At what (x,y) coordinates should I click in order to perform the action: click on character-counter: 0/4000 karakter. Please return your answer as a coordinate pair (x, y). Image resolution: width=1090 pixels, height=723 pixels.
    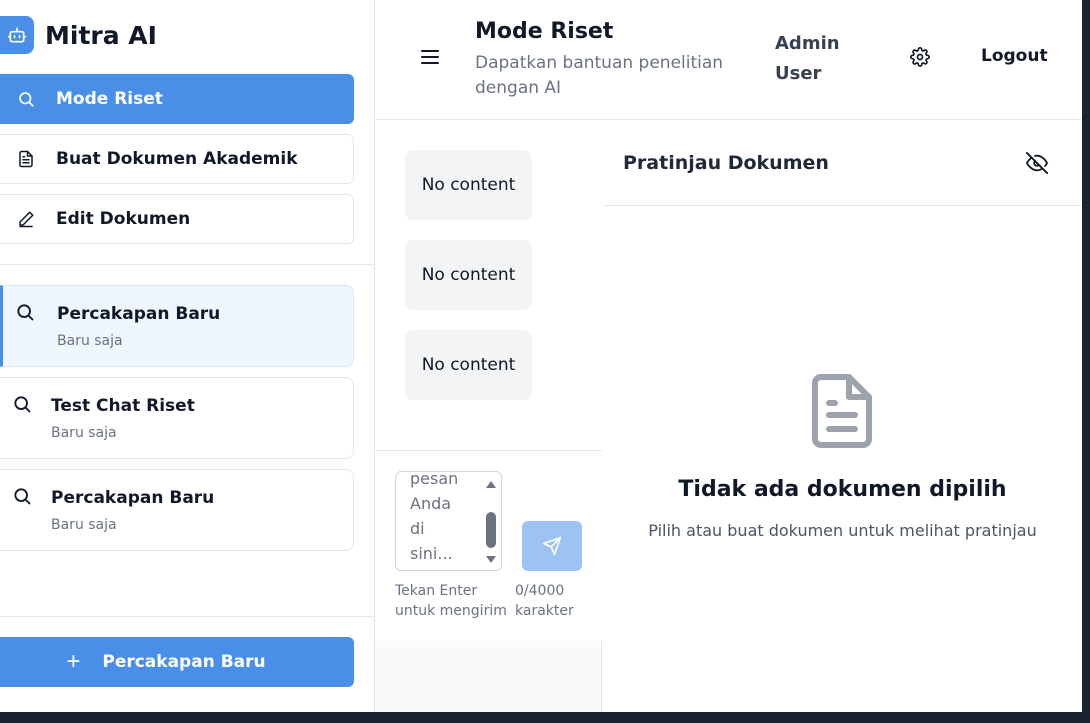
    Looking at the image, I should click on (544, 601).